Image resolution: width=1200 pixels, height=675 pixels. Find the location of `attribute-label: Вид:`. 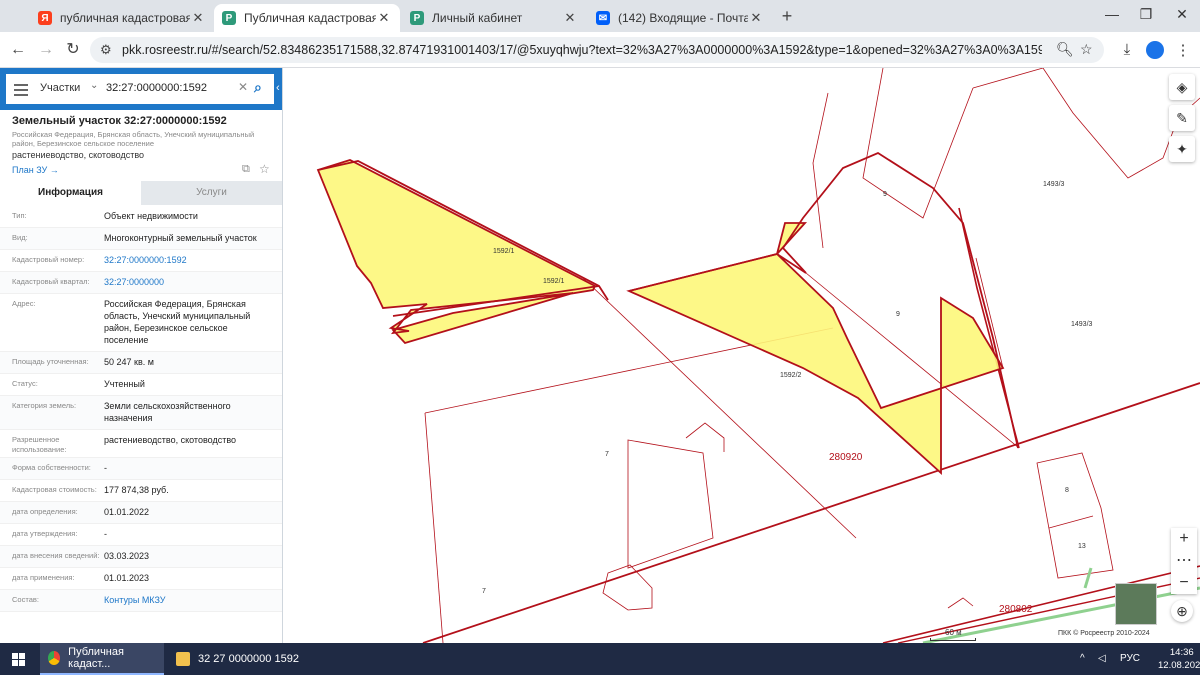

attribute-label: Вид: is located at coordinates (20, 237).